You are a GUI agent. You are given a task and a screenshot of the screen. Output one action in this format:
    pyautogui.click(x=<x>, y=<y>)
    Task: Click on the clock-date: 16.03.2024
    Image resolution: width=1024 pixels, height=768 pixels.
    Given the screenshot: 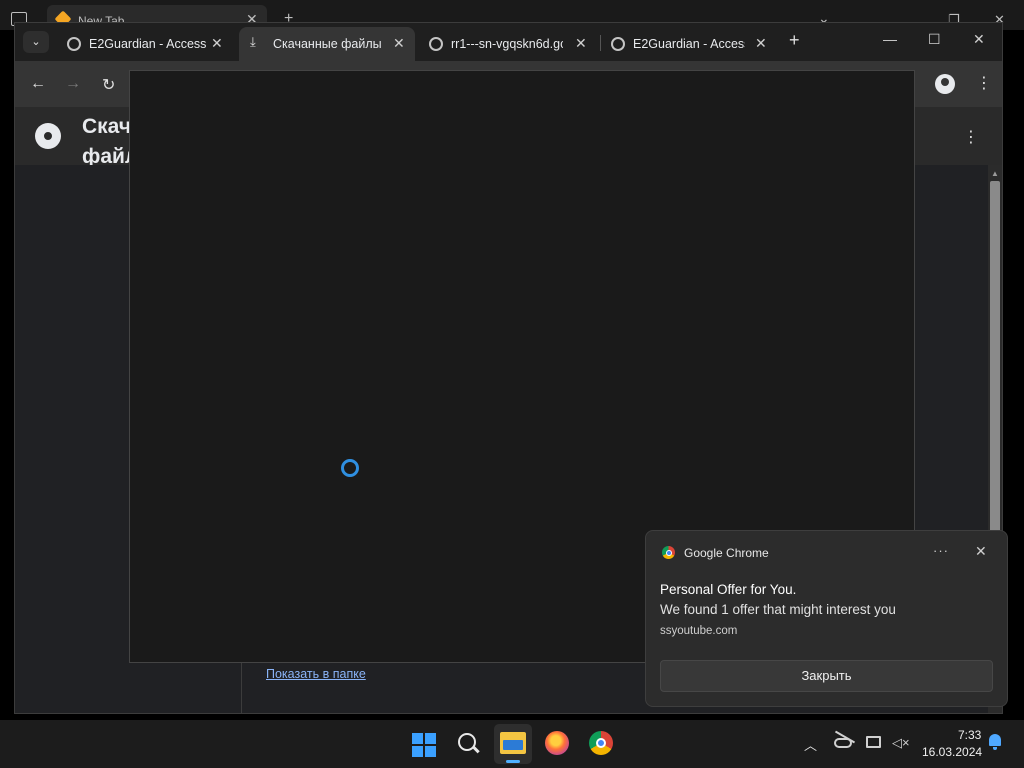 What is the action you would take?
    pyautogui.click(x=952, y=752)
    